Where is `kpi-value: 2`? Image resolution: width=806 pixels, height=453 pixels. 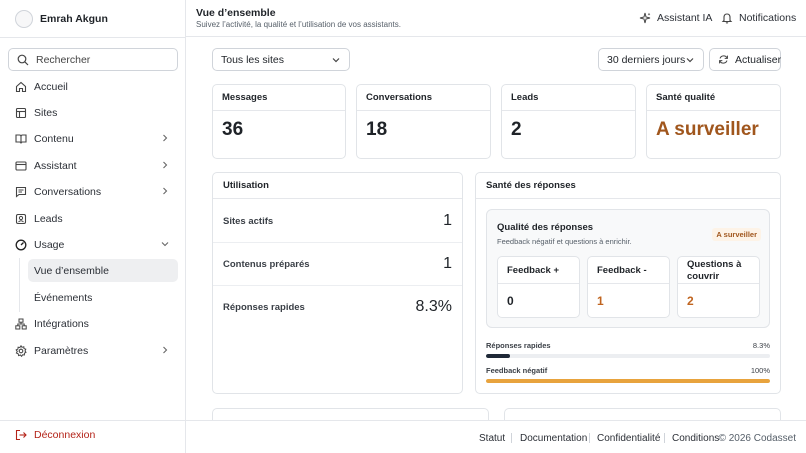 kpi-value: 2 is located at coordinates (516, 129).